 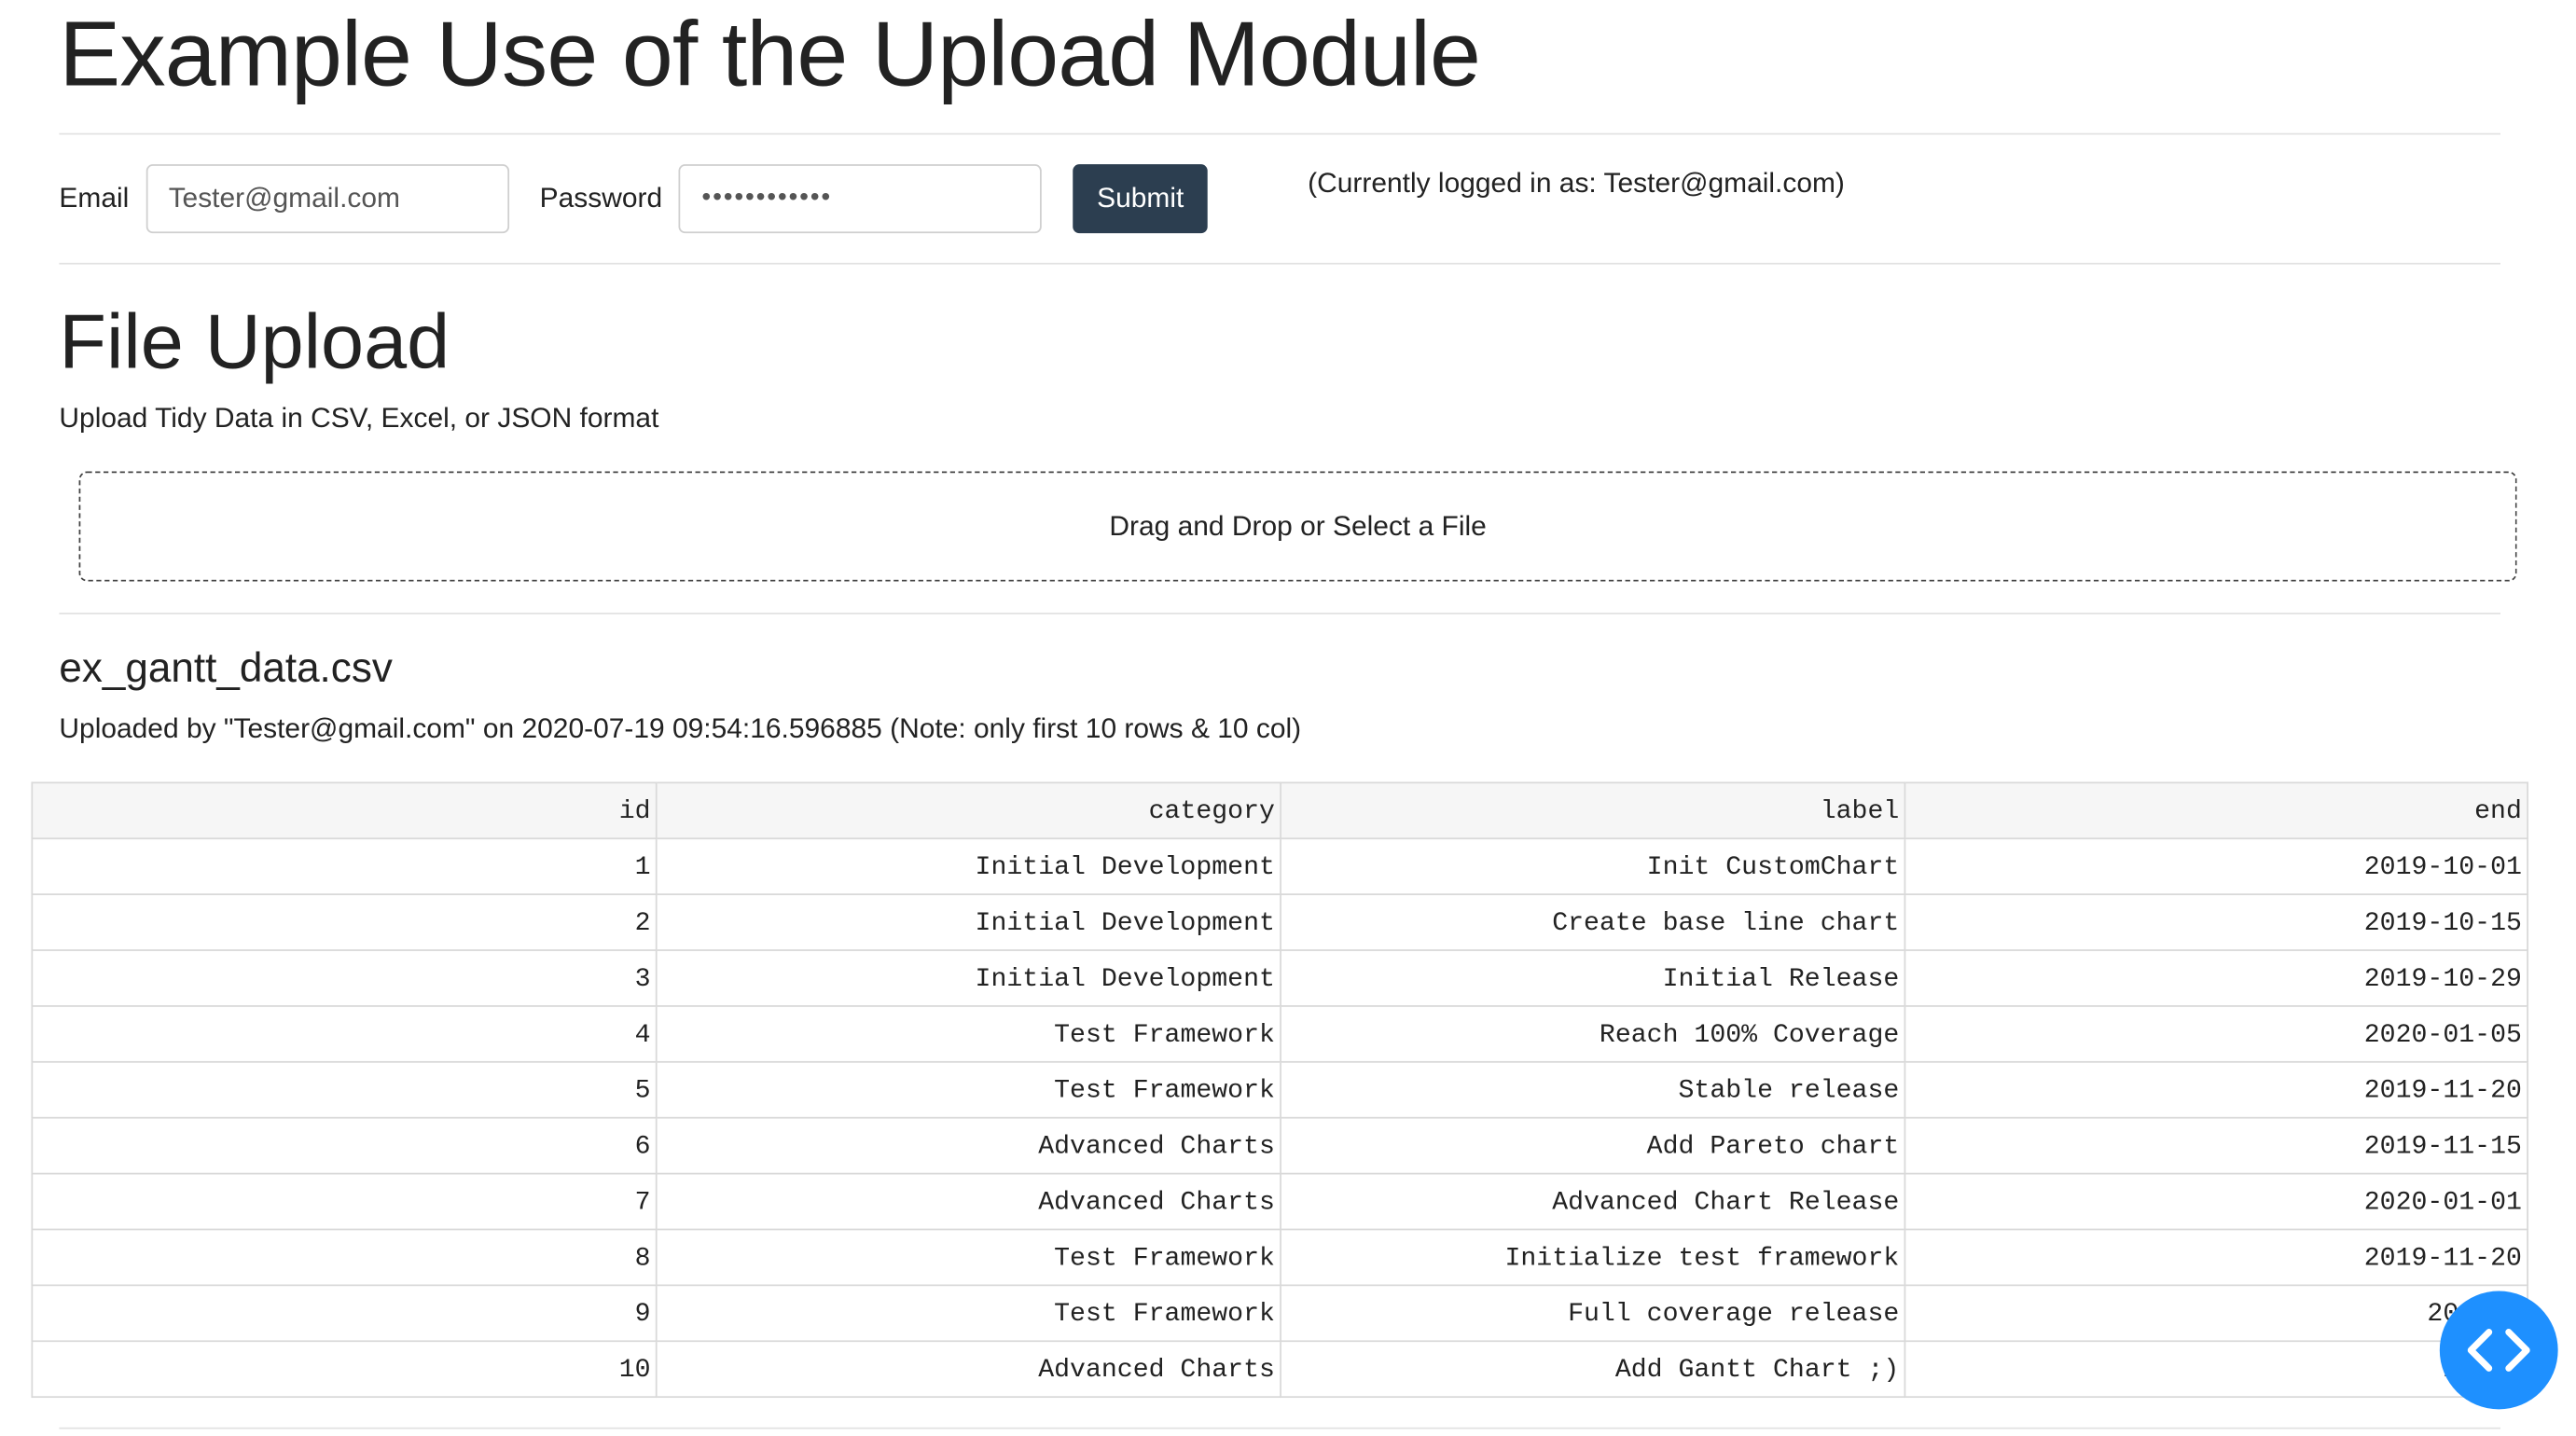 I want to click on table-cell: 4, so click(x=344, y=1034).